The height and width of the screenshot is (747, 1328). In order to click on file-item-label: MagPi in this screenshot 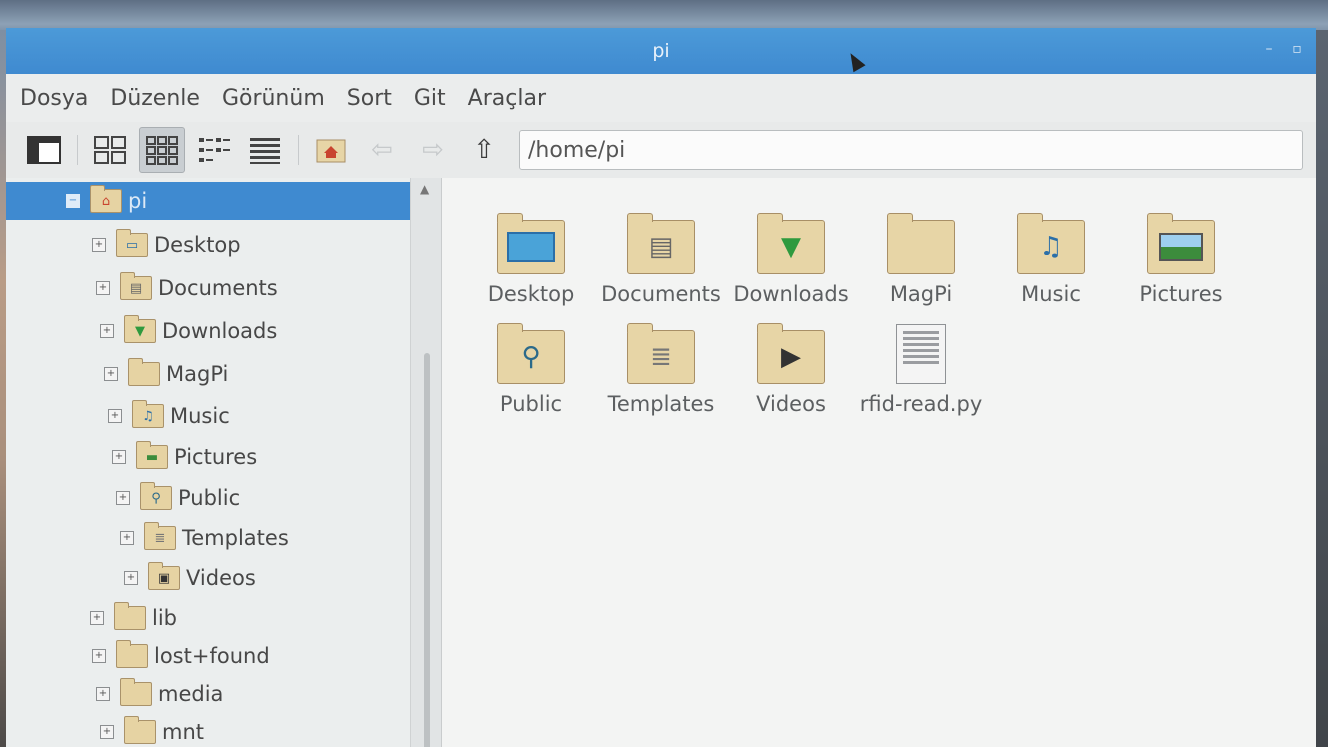, I will do `click(921, 294)`.